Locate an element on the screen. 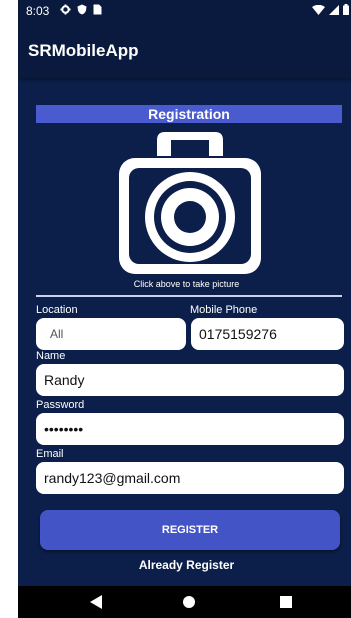  registration-header: Registration is located at coordinates (189, 114).